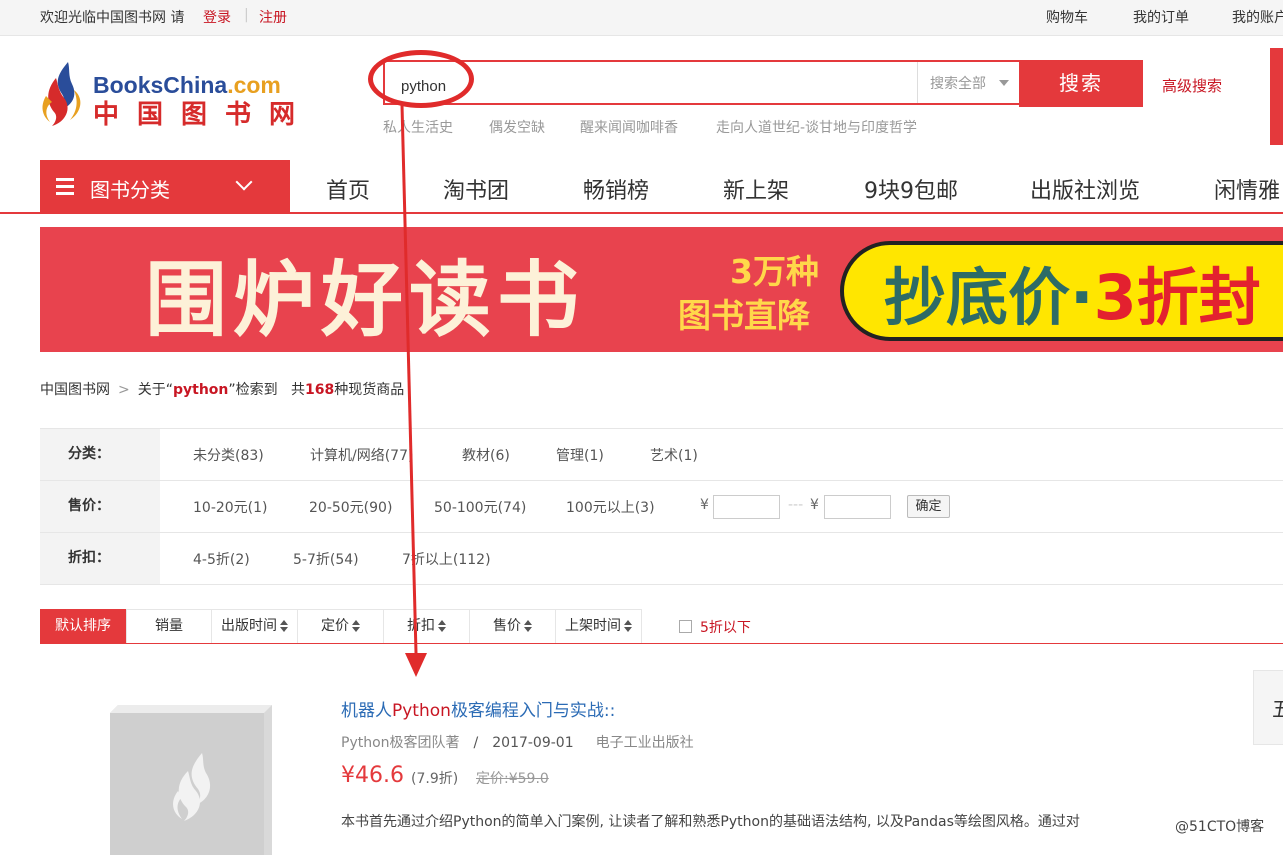 This screenshot has width=1283, height=855. What do you see at coordinates (400, 743) in the screenshot?
I see `product-author-link: Python极客团队著` at bounding box center [400, 743].